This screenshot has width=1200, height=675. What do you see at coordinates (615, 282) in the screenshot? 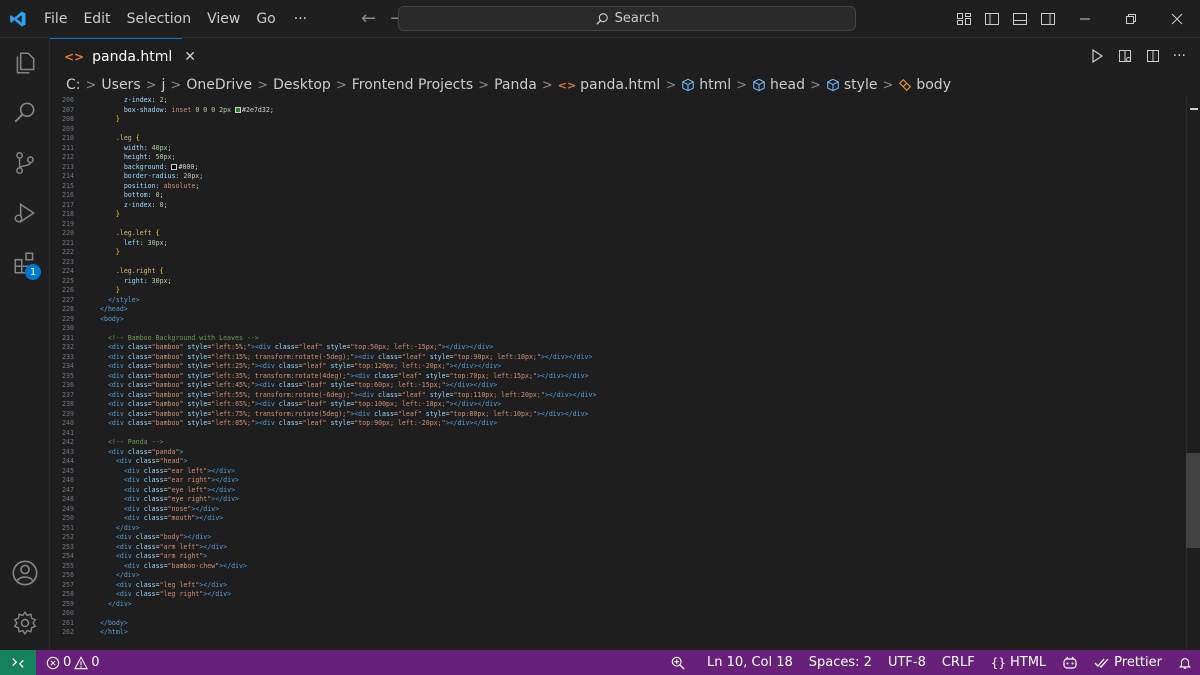
I see `code-line: 225 right: 30px;` at bounding box center [615, 282].